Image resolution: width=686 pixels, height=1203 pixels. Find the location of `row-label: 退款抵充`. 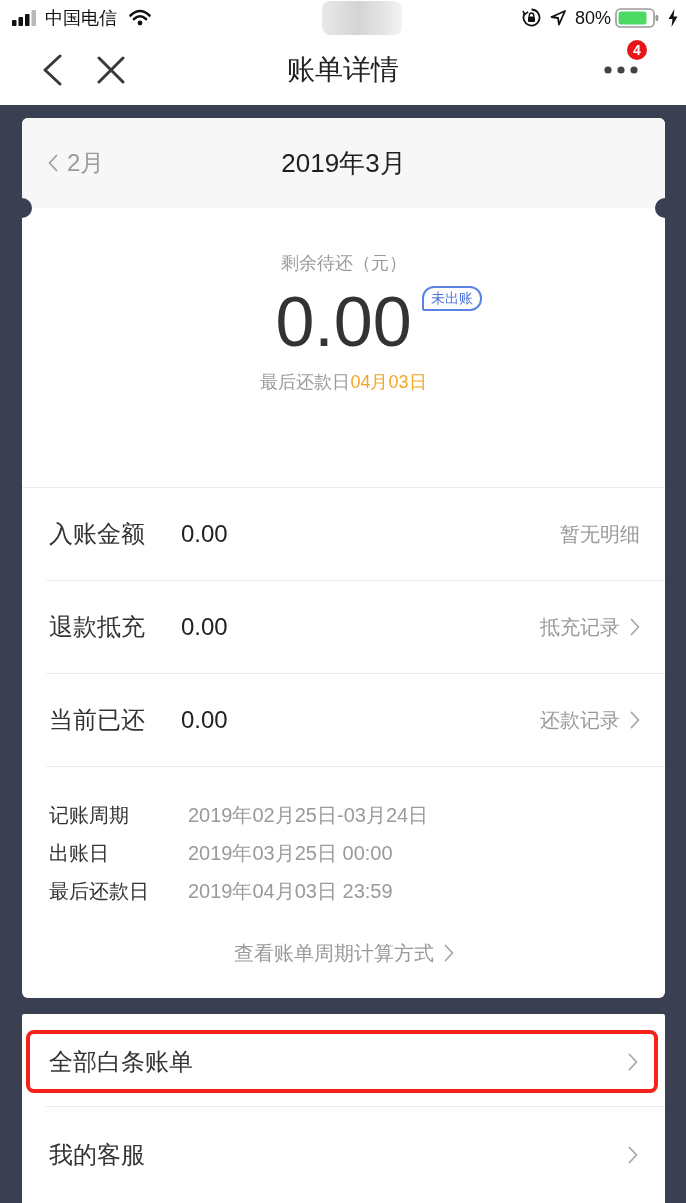

row-label: 退款抵充 is located at coordinates (97, 627).